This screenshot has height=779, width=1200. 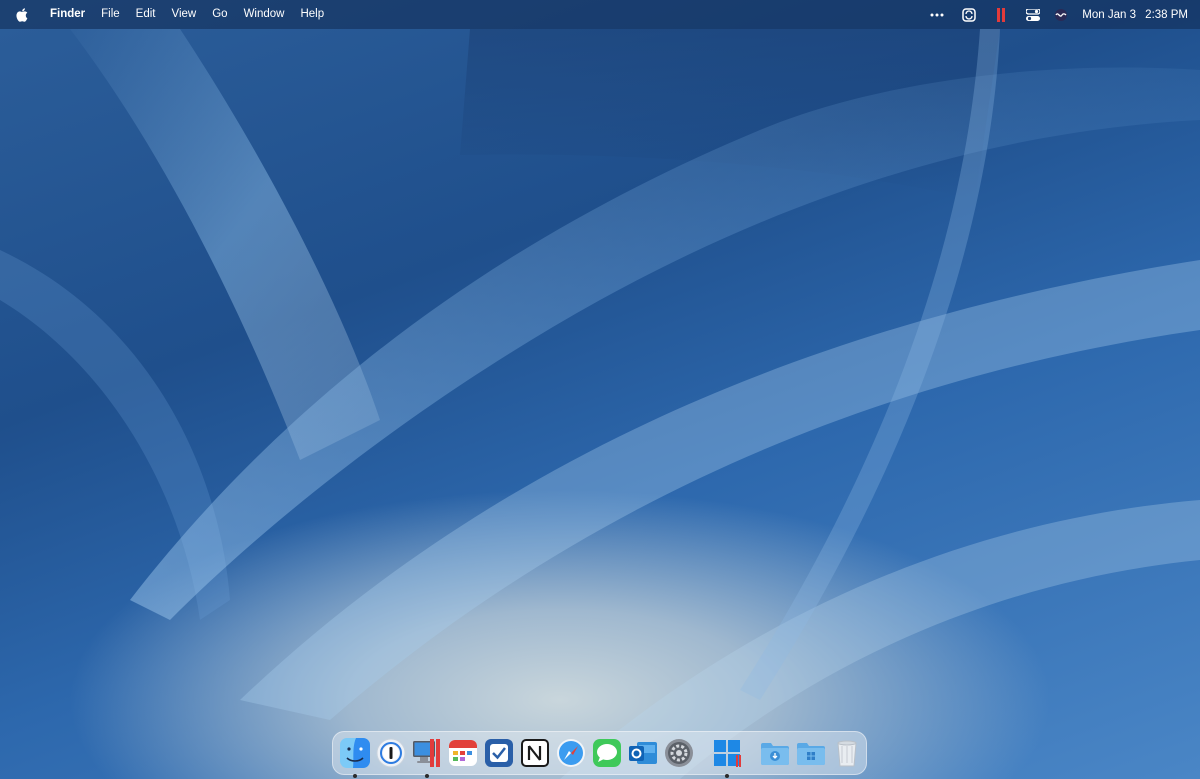 I want to click on windows-icon, so click(x=727, y=753).